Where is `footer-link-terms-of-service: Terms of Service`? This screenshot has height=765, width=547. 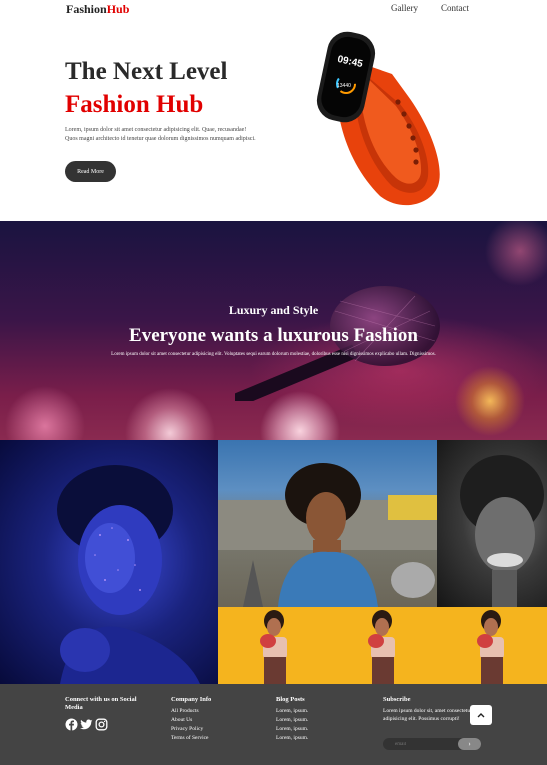
footer-link-terms-of-service: Terms of Service is located at coordinates (191, 738).